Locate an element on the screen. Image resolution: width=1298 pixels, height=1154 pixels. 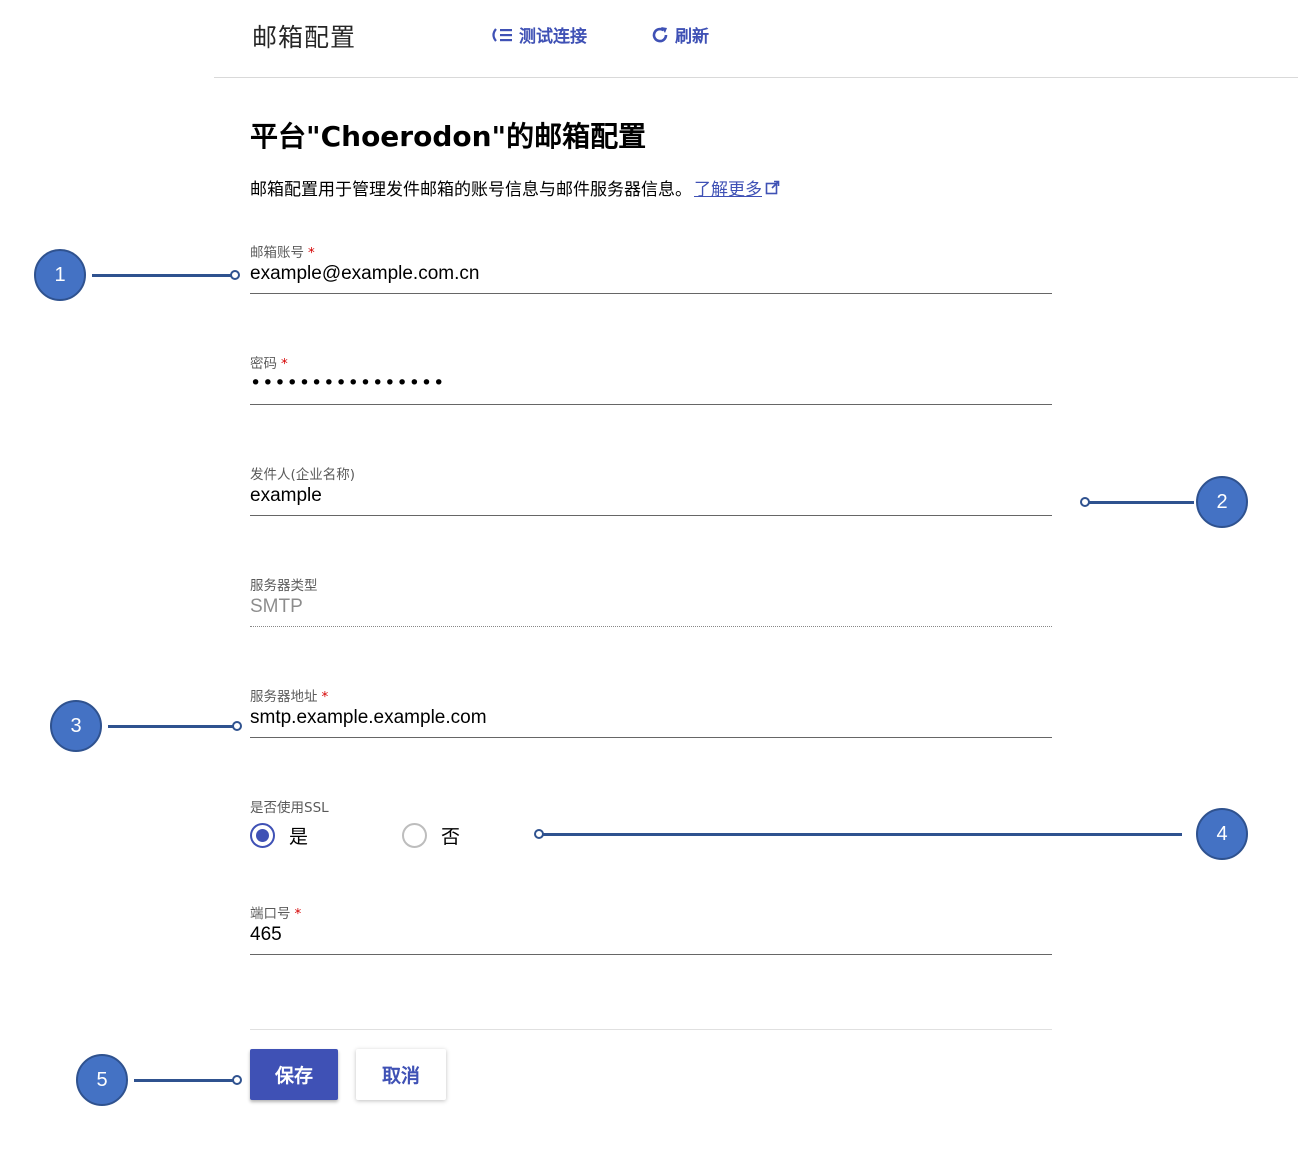
port-input is located at coordinates (651, 935).